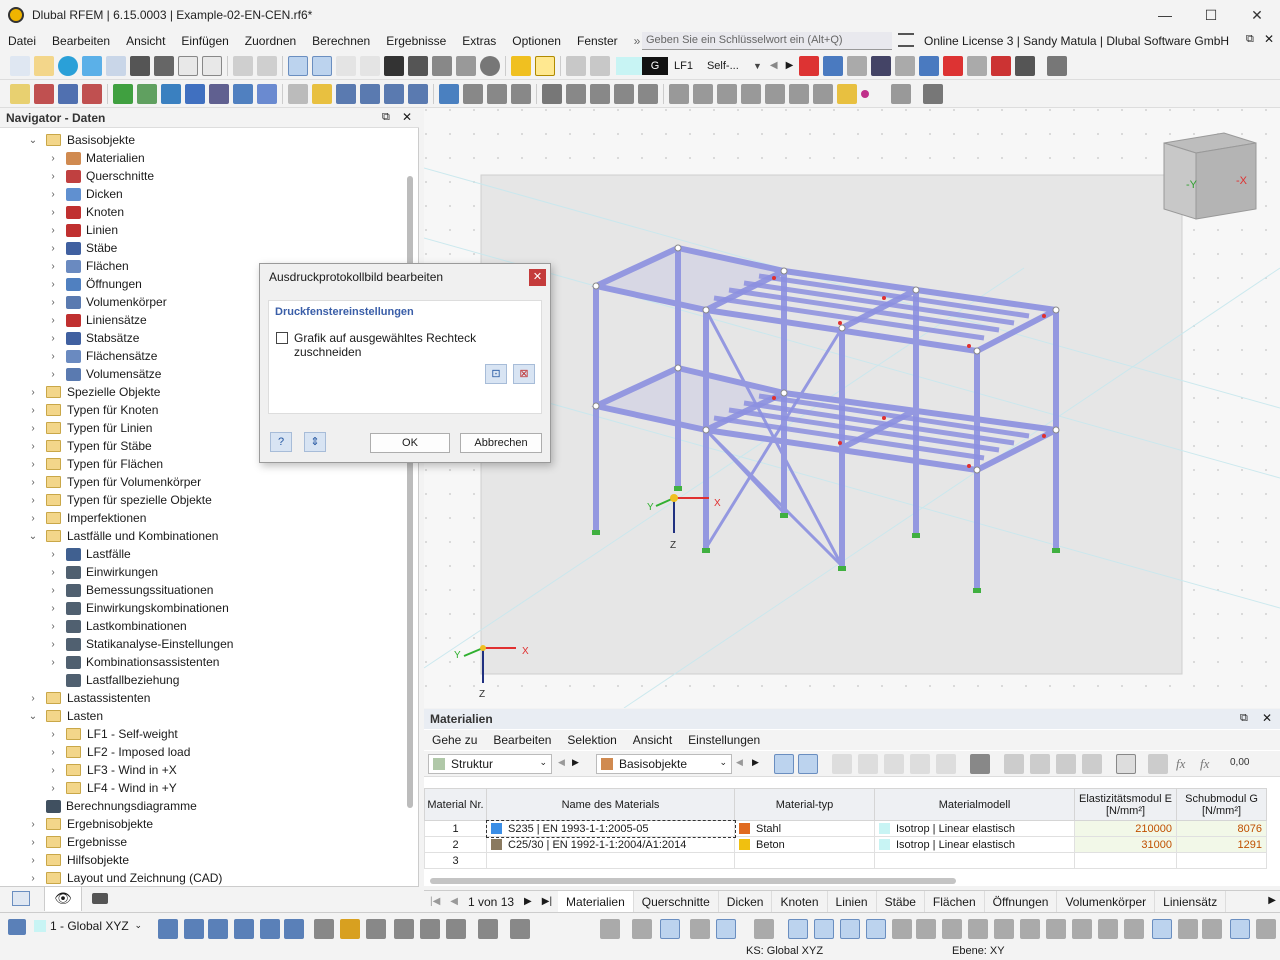 Image resolution: width=1280 pixels, height=960 pixels. Describe the element at coordinates (404, 929) in the screenshot. I see `dimension-tool-icon` at that location.